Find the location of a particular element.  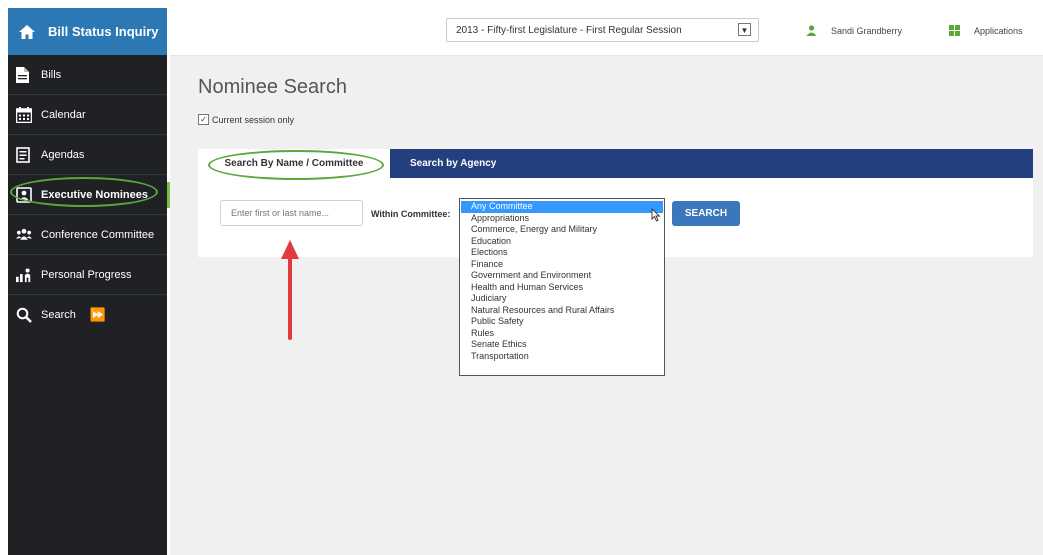

name-search-input is located at coordinates (291, 213).